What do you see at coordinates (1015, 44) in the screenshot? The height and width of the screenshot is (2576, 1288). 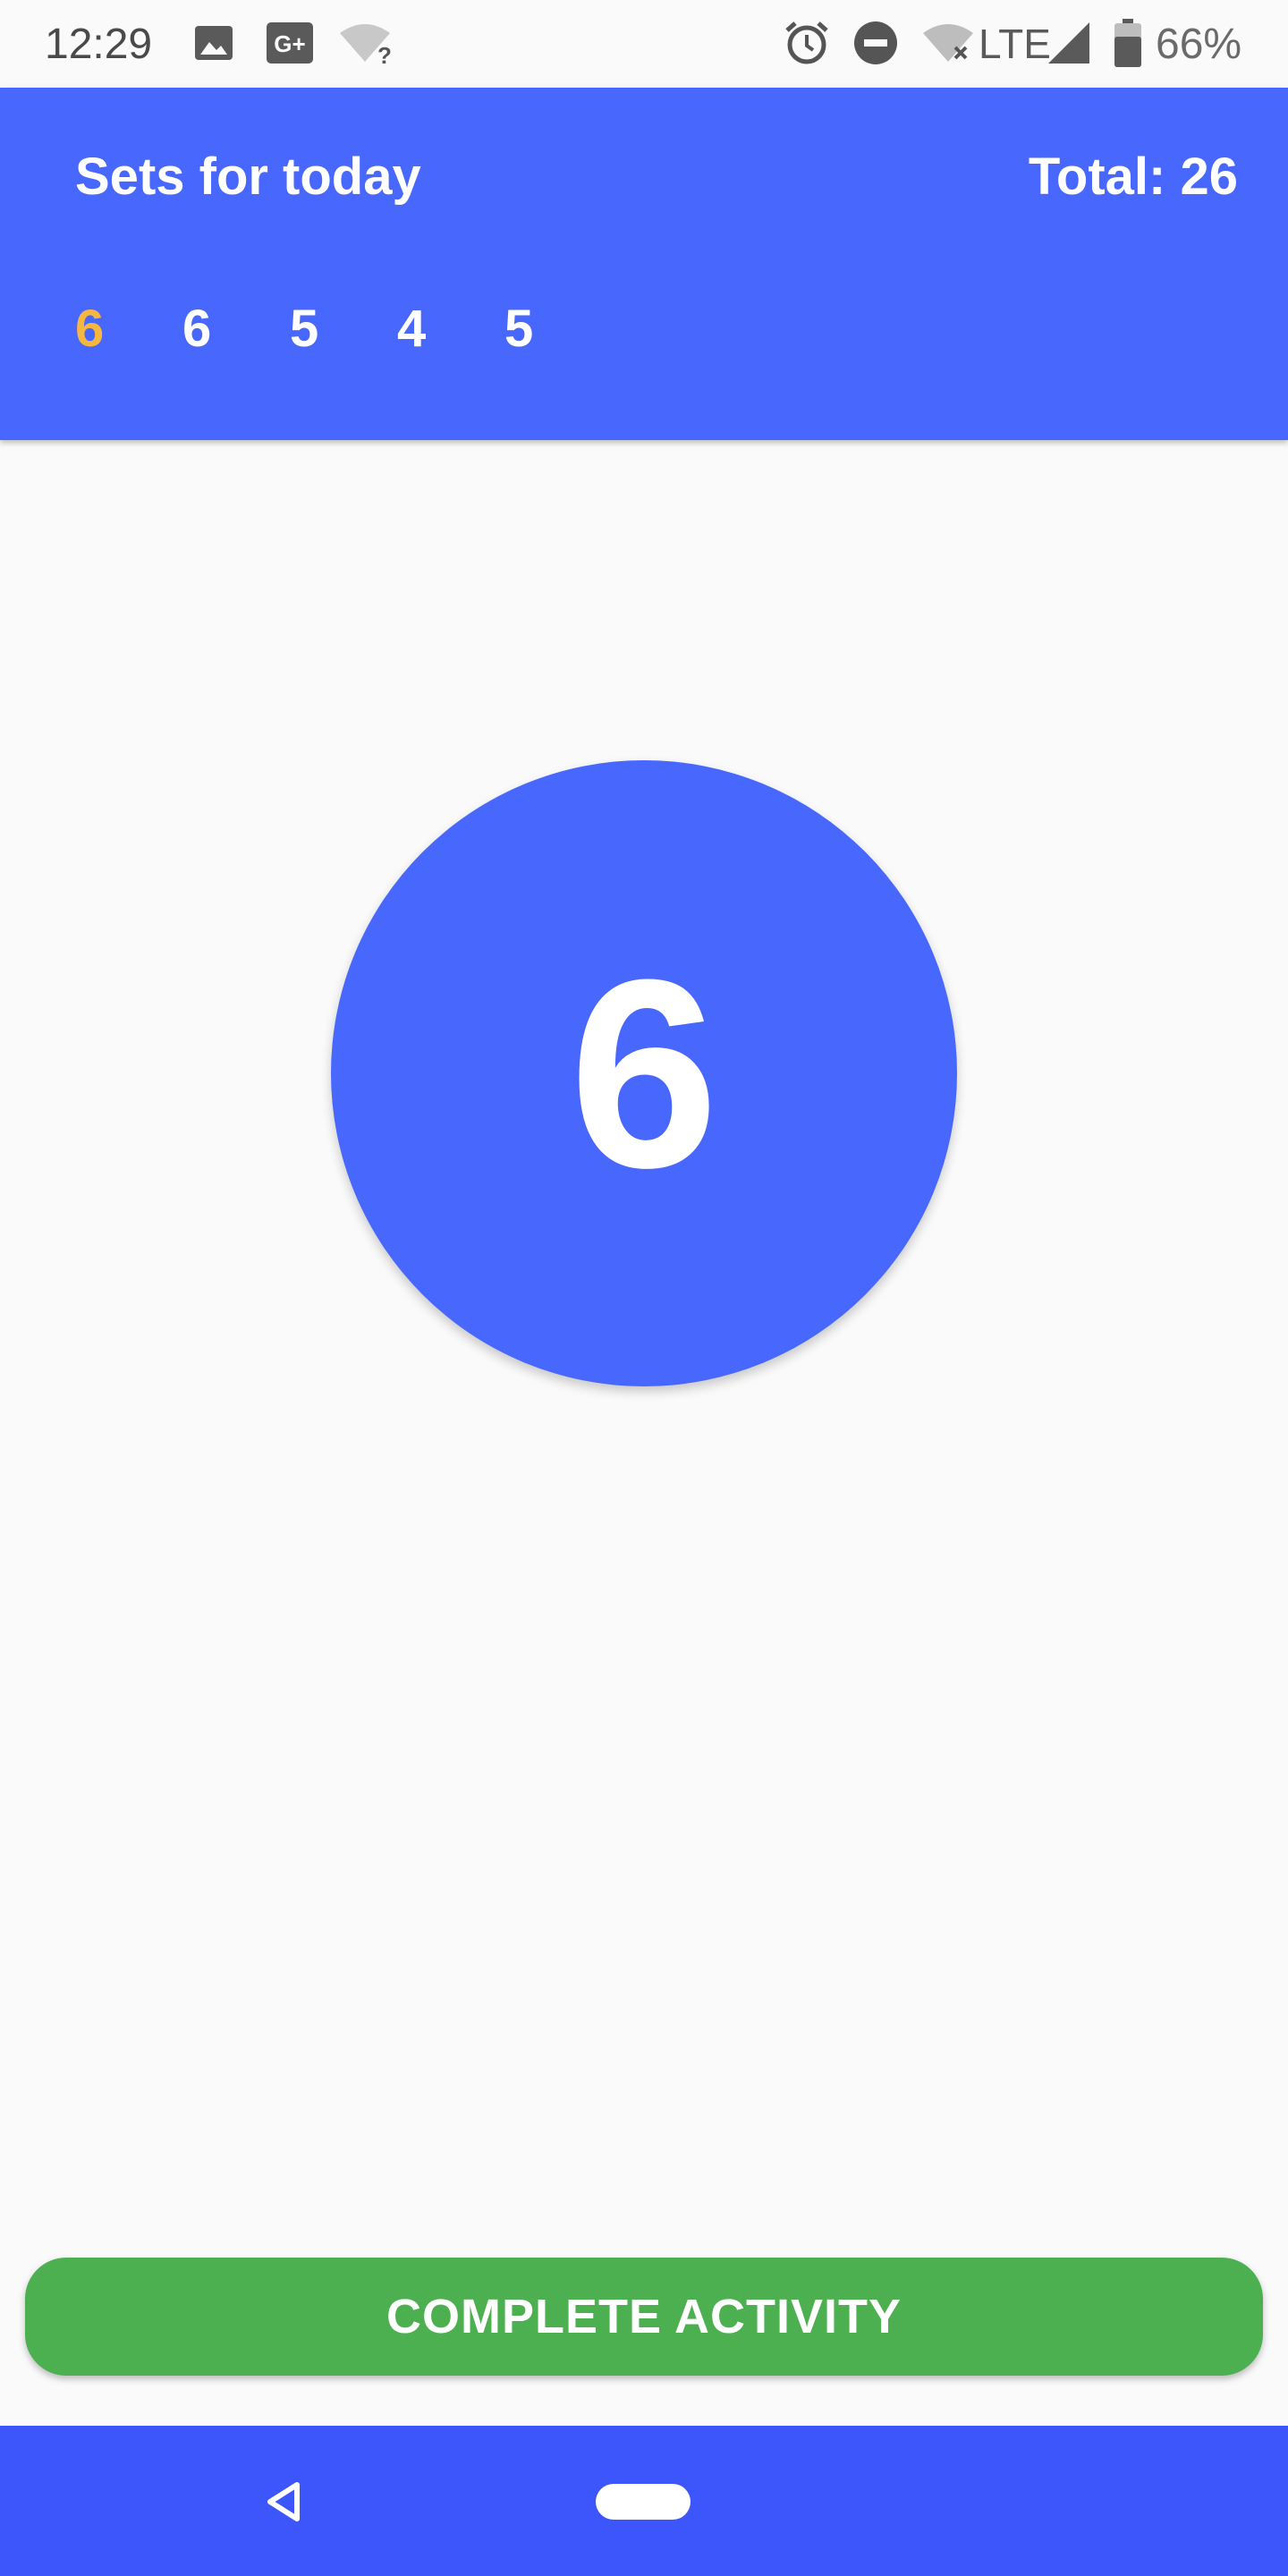 I see `network-type: LTE` at bounding box center [1015, 44].